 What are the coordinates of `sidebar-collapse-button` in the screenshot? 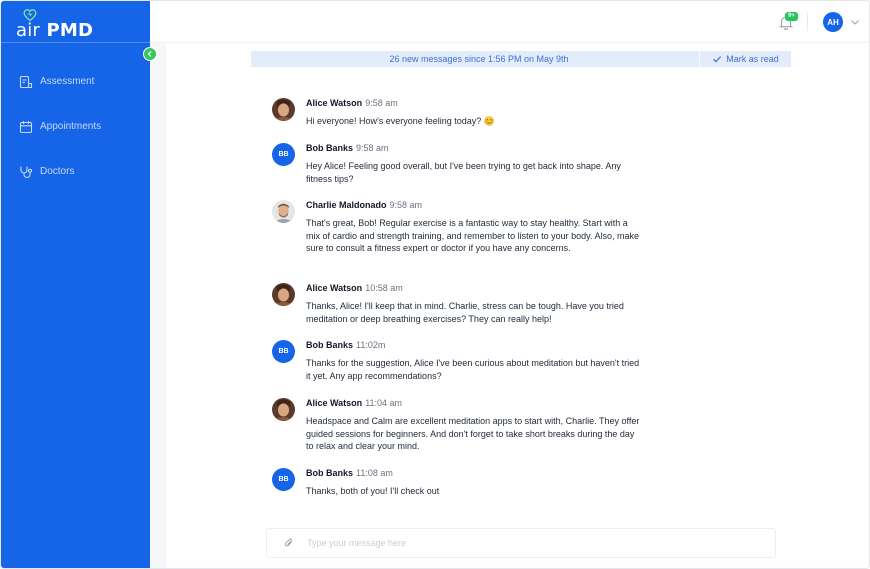 It's located at (150, 54).